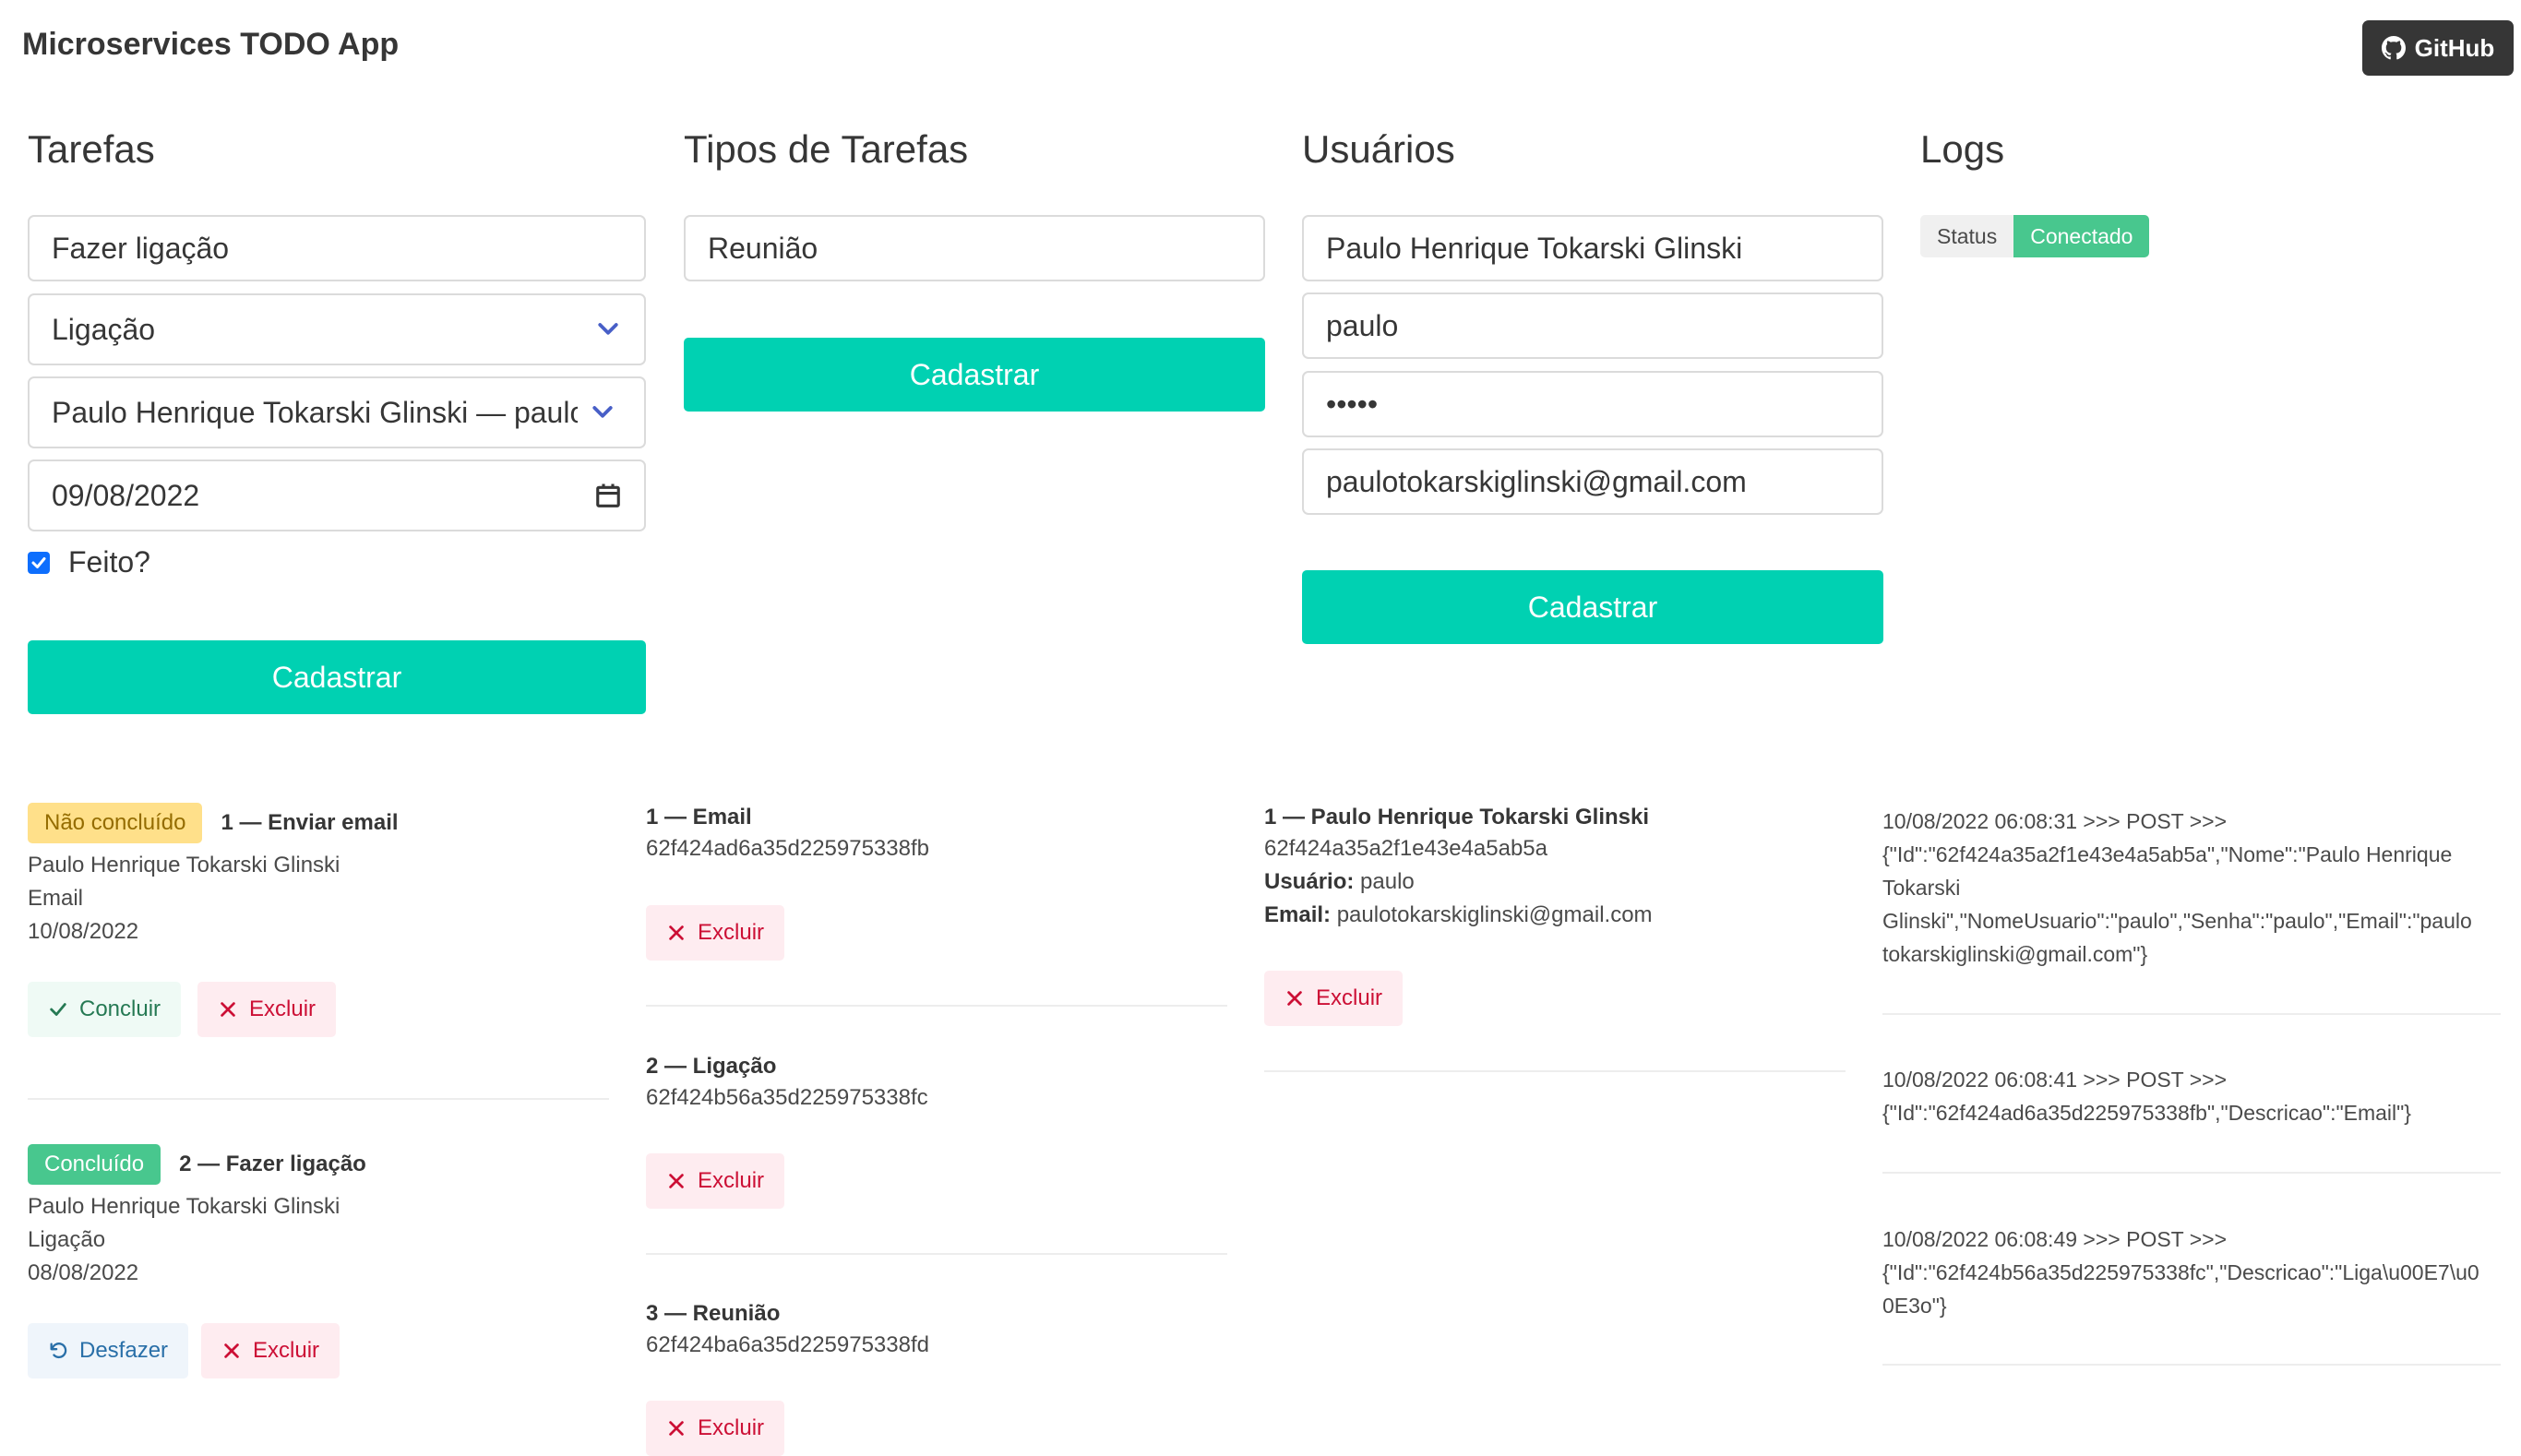 This screenshot has width=2521, height=1456. I want to click on desfazer-button: Desfazer, so click(108, 1350).